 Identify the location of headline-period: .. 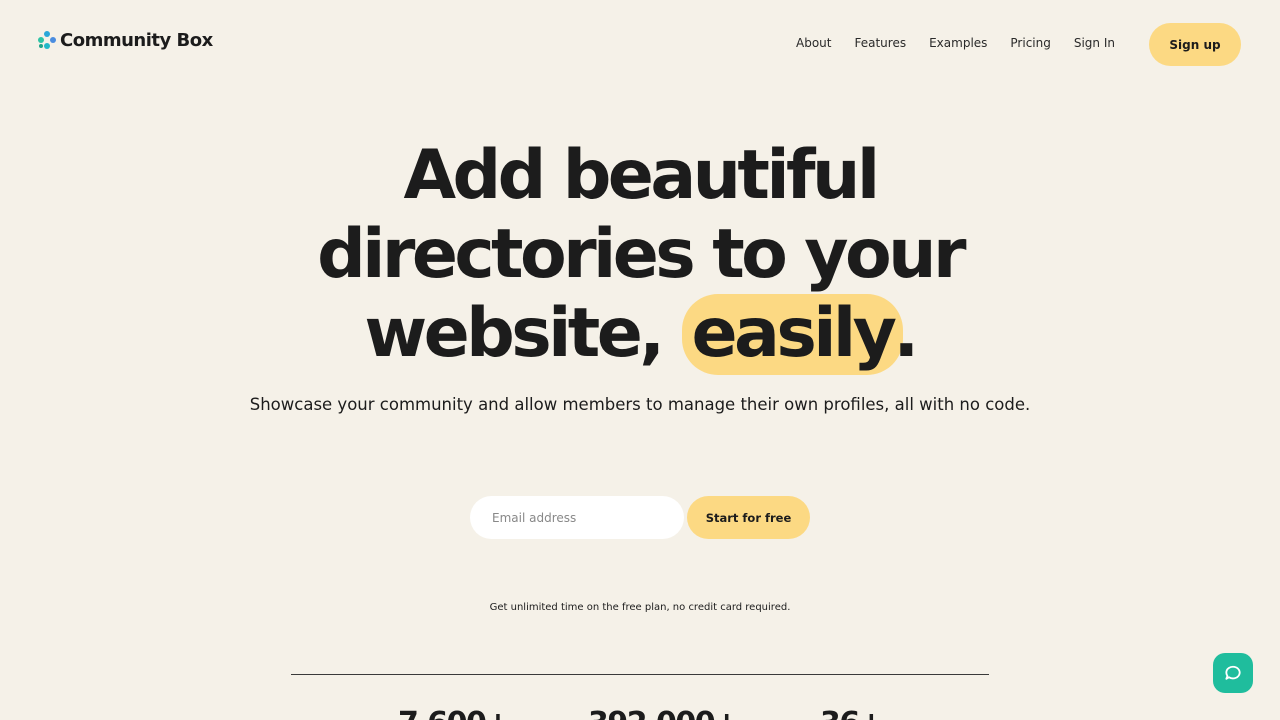
(906, 333).